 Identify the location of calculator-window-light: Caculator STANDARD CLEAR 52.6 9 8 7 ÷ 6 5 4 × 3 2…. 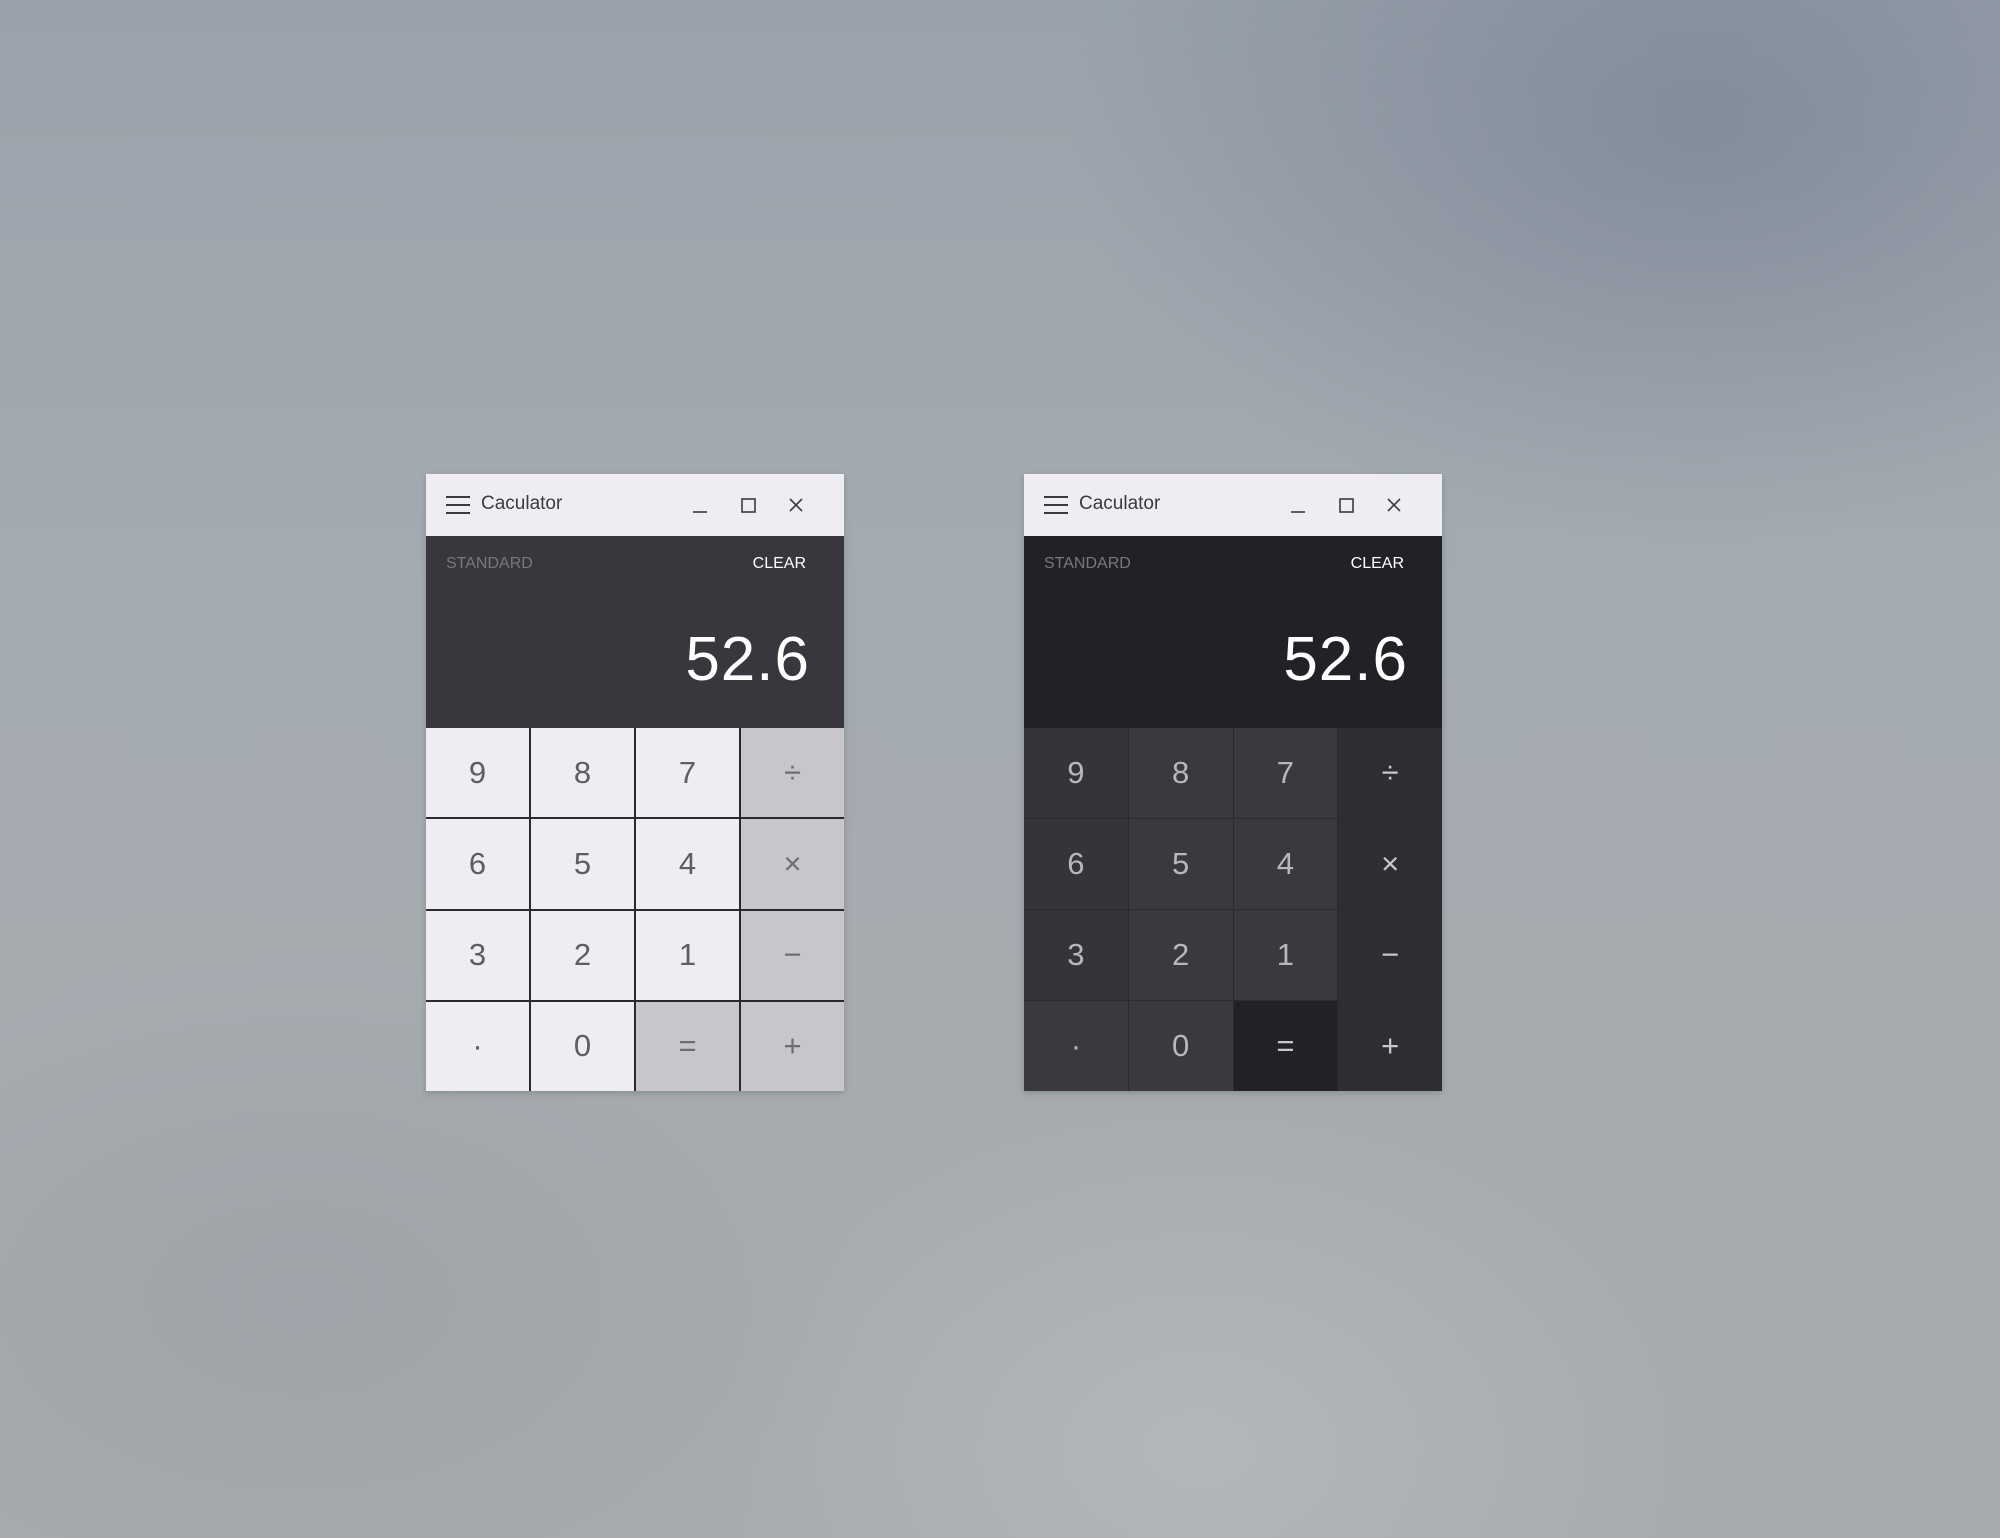
(635, 782).